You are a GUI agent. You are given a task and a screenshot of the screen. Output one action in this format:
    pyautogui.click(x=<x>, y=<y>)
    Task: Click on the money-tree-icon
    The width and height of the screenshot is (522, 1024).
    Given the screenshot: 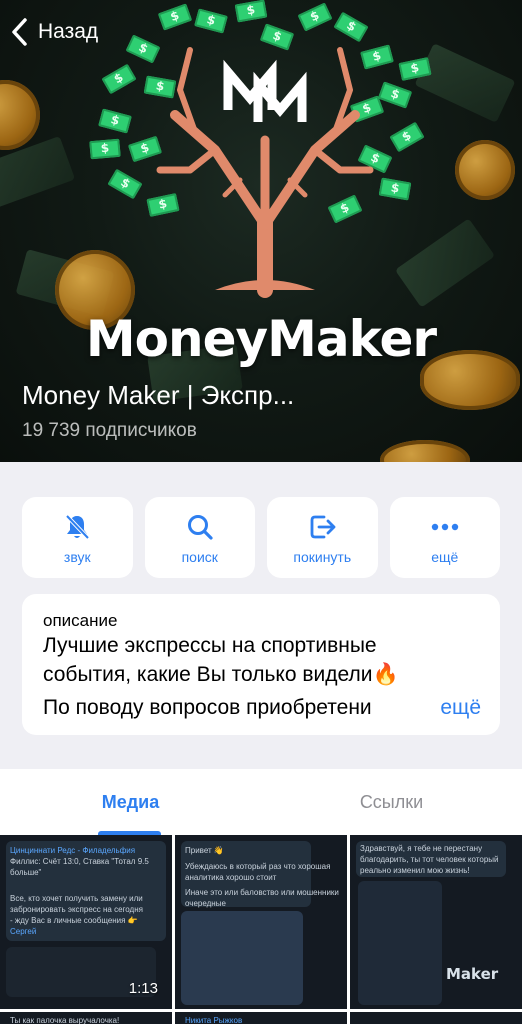 What is the action you would take?
    pyautogui.click(x=265, y=172)
    